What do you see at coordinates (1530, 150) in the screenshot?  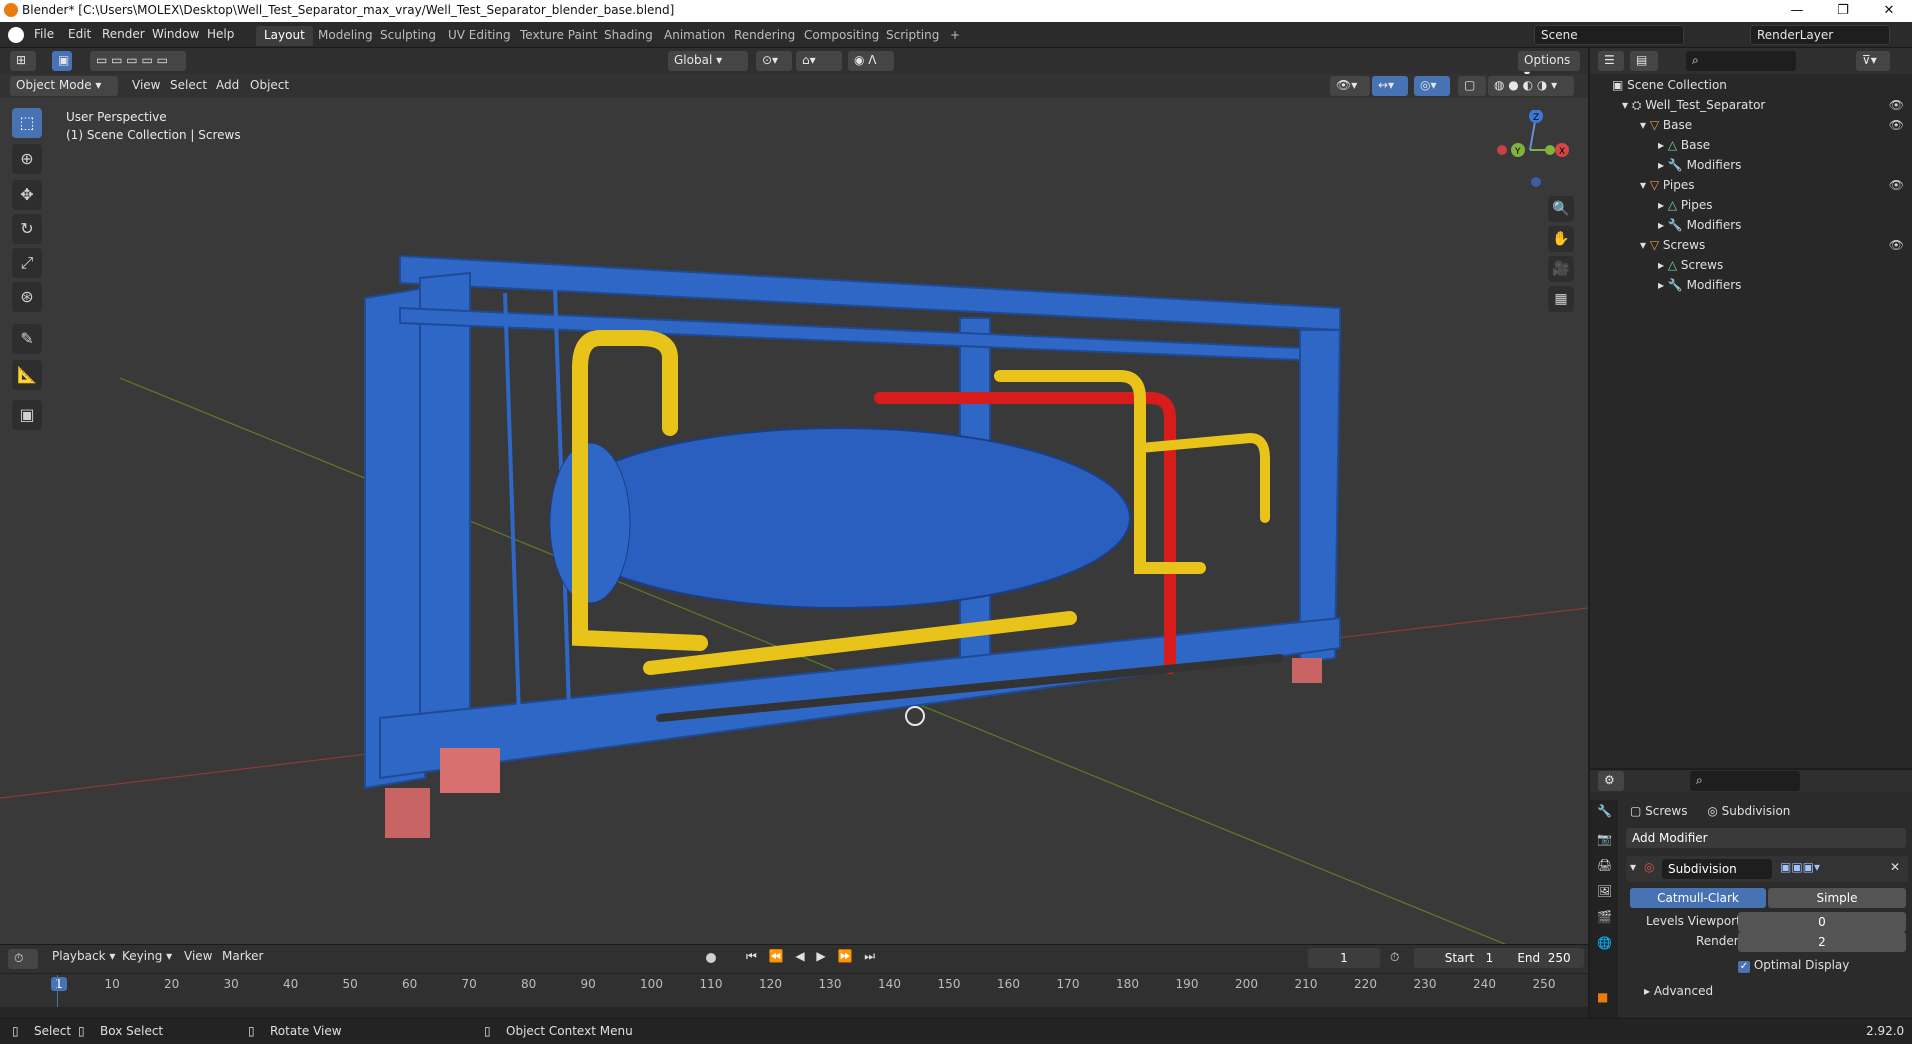 I see `navigation-gizmo: Z Y X` at bounding box center [1530, 150].